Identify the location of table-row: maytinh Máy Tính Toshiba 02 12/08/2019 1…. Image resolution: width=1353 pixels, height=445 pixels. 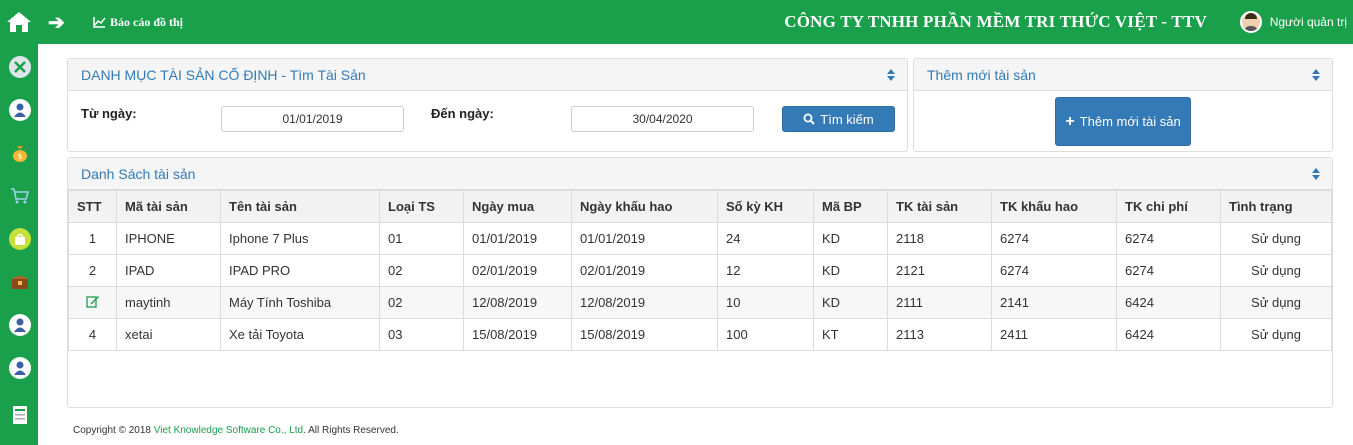
(700, 302).